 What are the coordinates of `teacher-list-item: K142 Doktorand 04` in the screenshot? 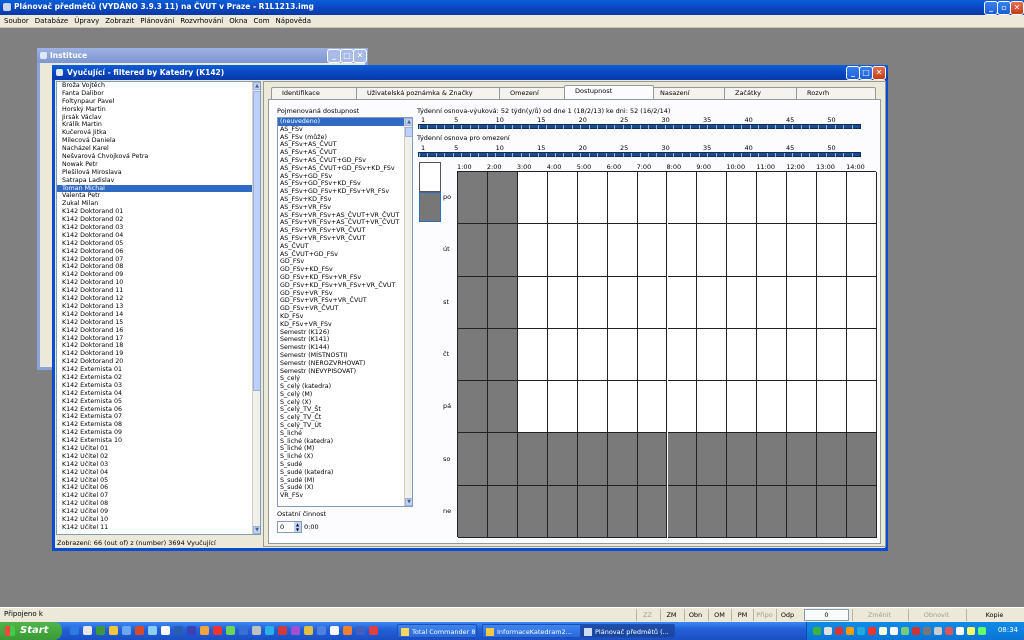 It's located at (158, 236).